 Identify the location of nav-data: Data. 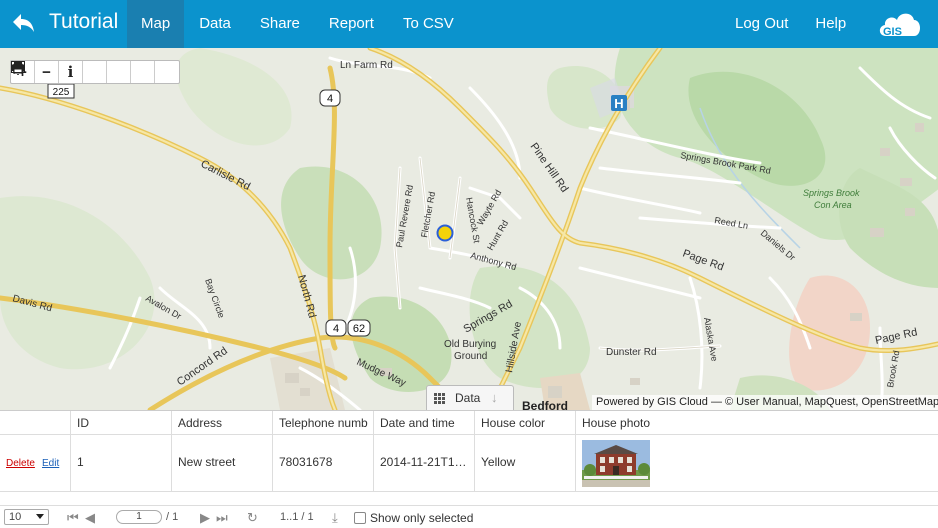
(215, 24).